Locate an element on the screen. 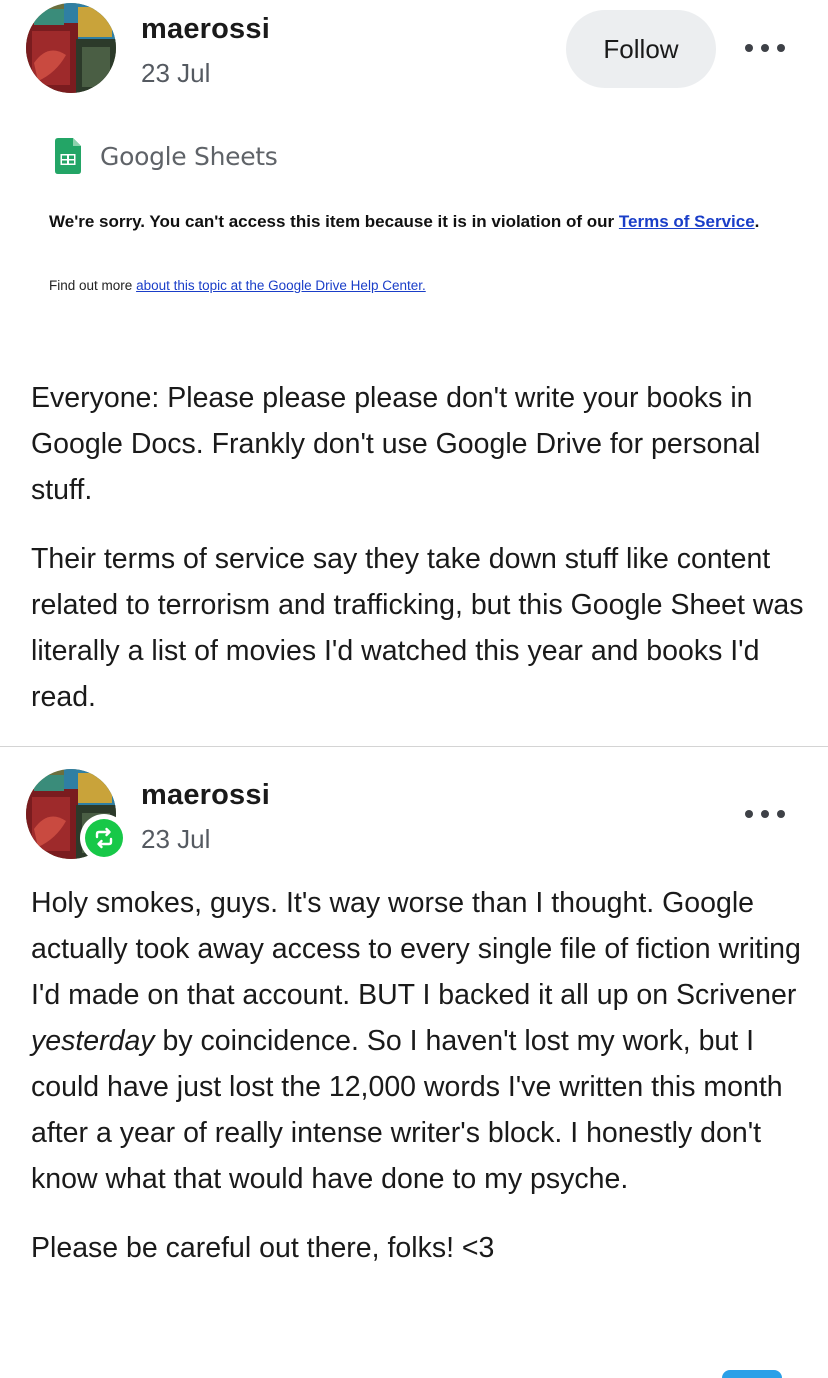 The width and height of the screenshot is (828, 1378). findout-prefix: Find out more is located at coordinates (91, 285).